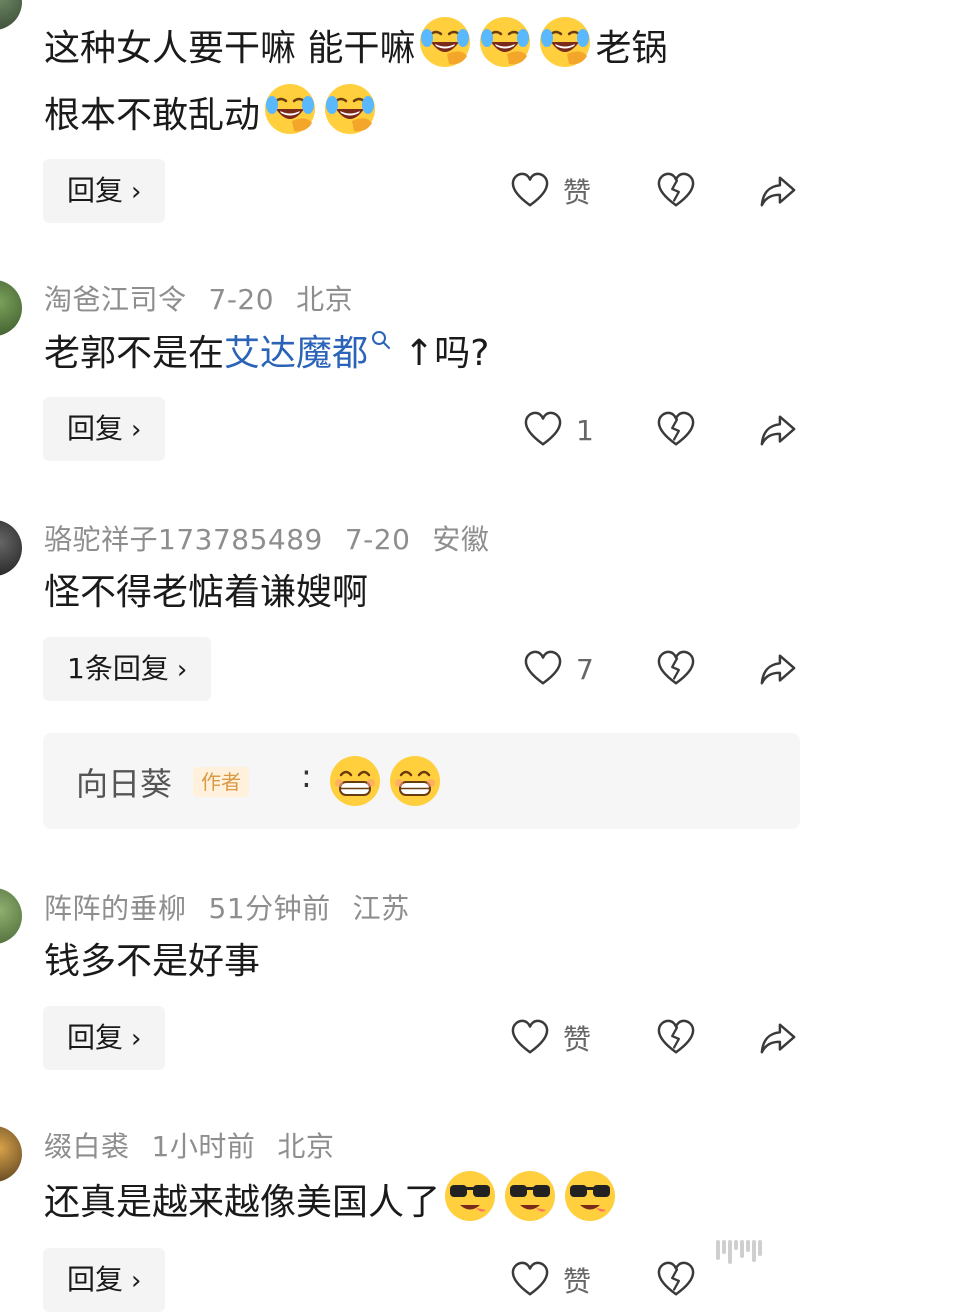 Image resolution: width=960 pixels, height=1313 pixels. Describe the element at coordinates (739, 1252) in the screenshot. I see `watermark` at that location.